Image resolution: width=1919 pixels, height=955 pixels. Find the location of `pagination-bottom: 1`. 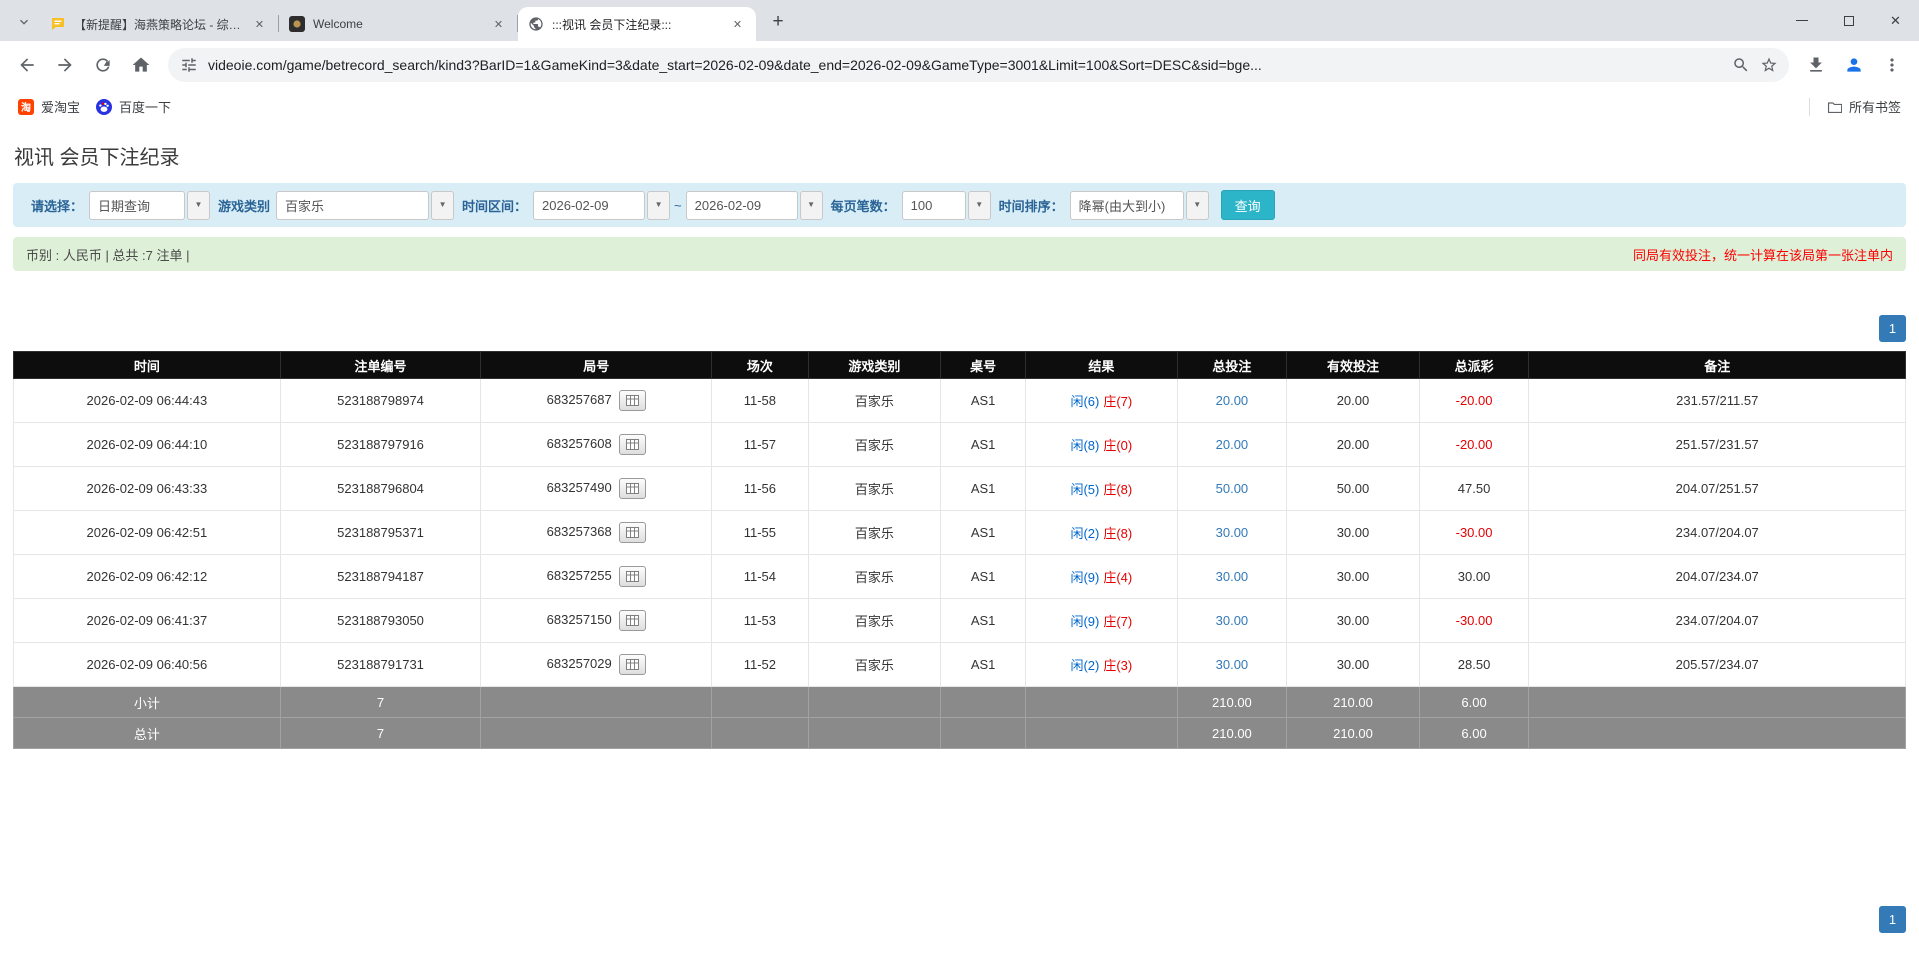

pagination-bottom: 1 is located at coordinates (959, 919).